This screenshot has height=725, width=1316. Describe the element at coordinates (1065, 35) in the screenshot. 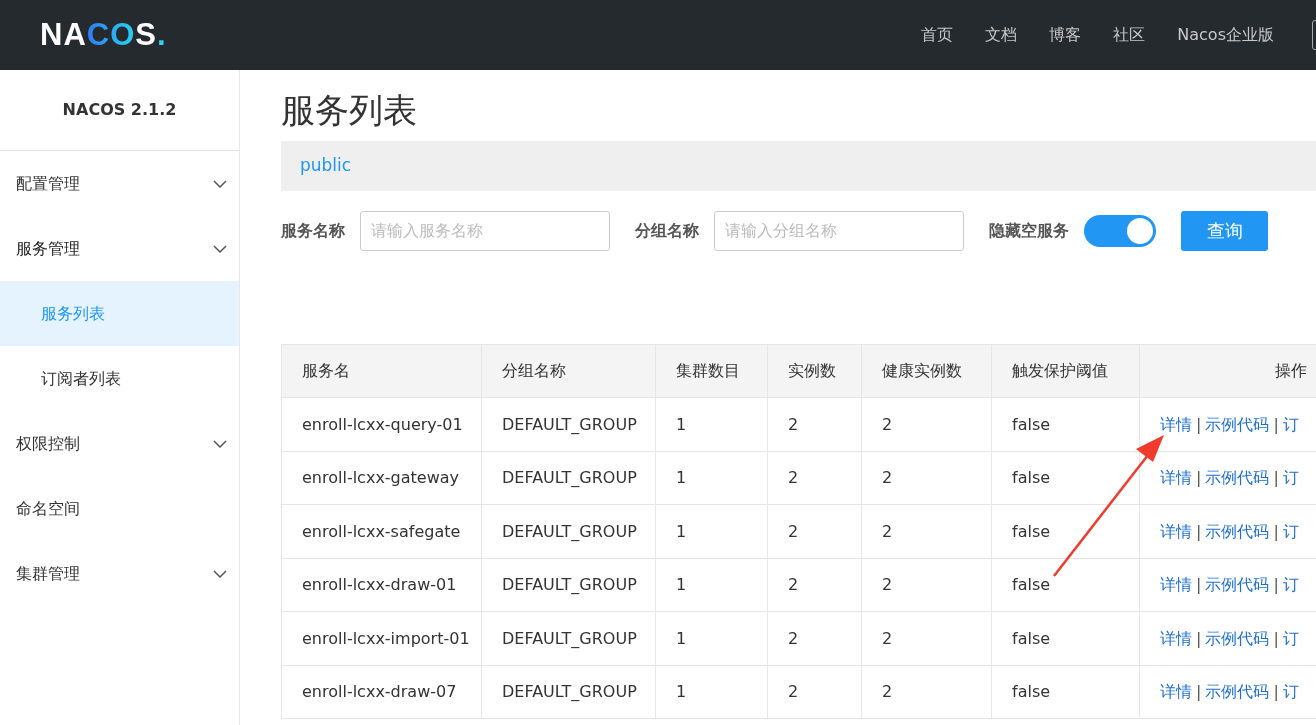

I see `nav-link: 博客` at that location.